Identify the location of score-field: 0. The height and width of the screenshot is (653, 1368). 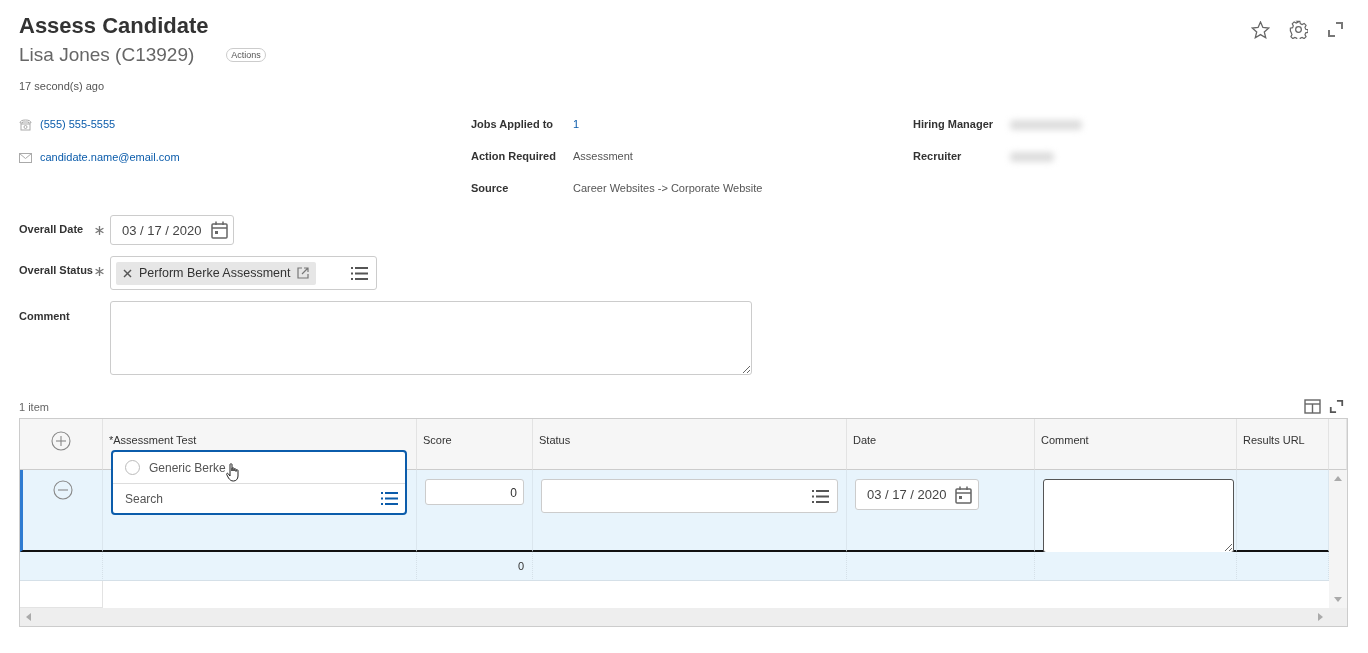
(474, 492).